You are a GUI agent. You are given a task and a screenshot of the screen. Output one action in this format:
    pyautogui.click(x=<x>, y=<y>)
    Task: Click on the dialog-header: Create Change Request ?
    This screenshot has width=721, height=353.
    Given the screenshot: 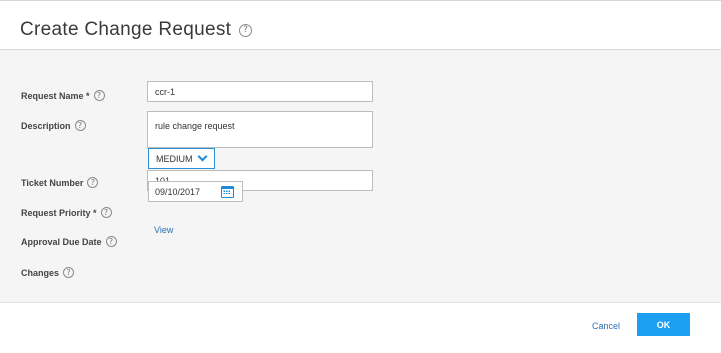 What is the action you would take?
    pyautogui.click(x=360, y=25)
    